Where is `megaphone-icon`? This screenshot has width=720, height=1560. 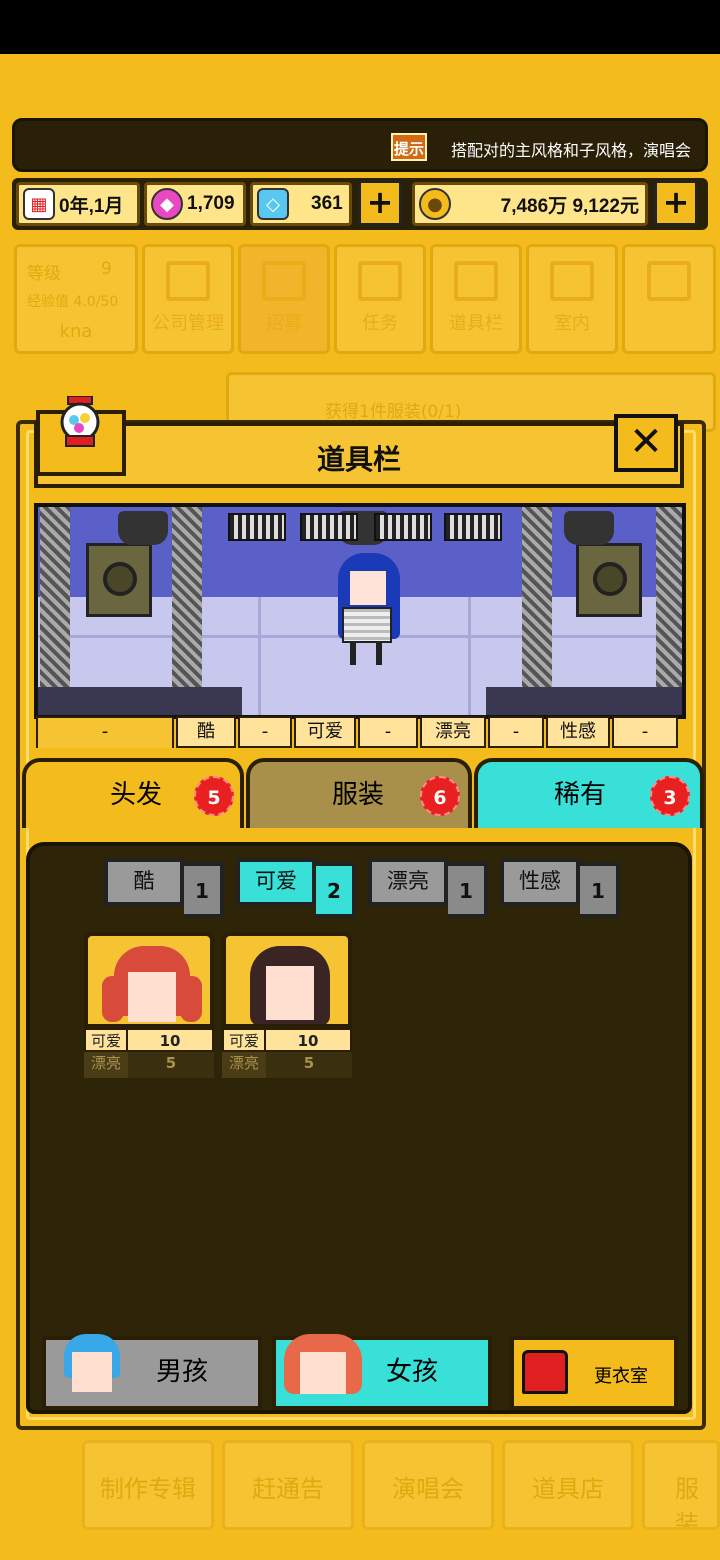
megaphone-icon is located at coordinates (284, 281).